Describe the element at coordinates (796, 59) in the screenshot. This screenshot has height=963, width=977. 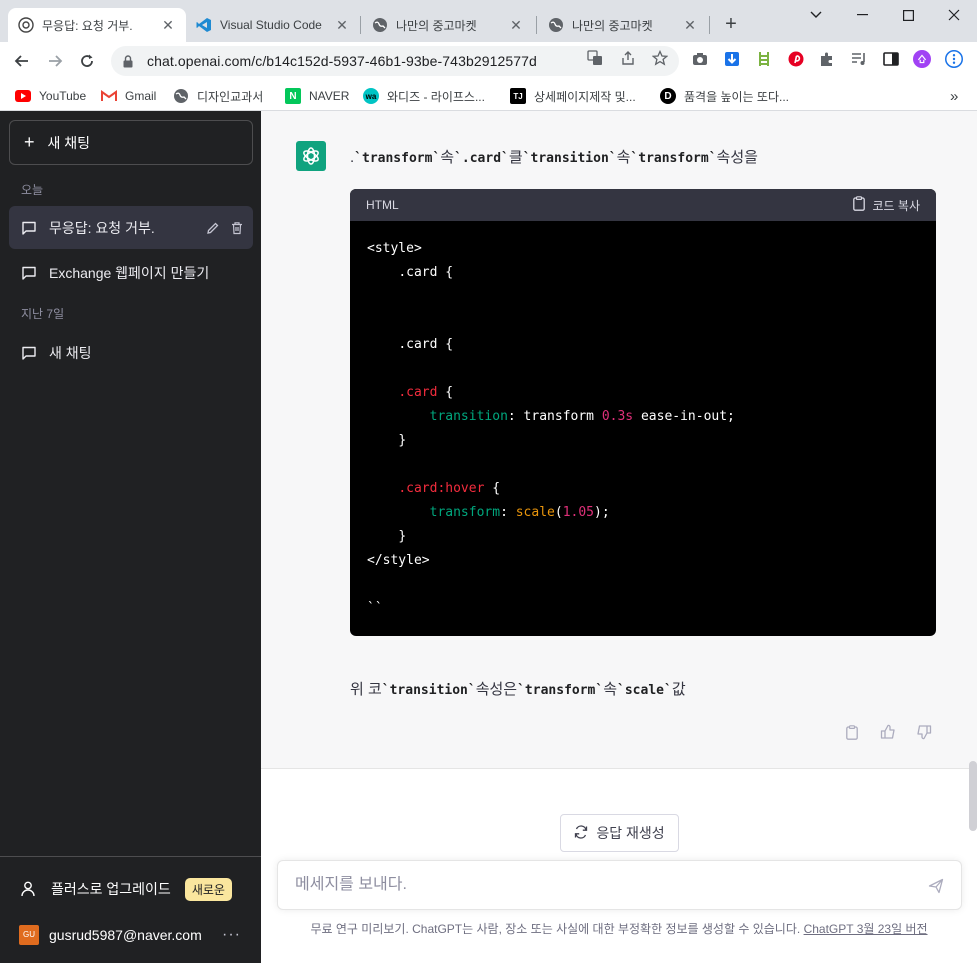
I see `pinterest-icon` at that location.